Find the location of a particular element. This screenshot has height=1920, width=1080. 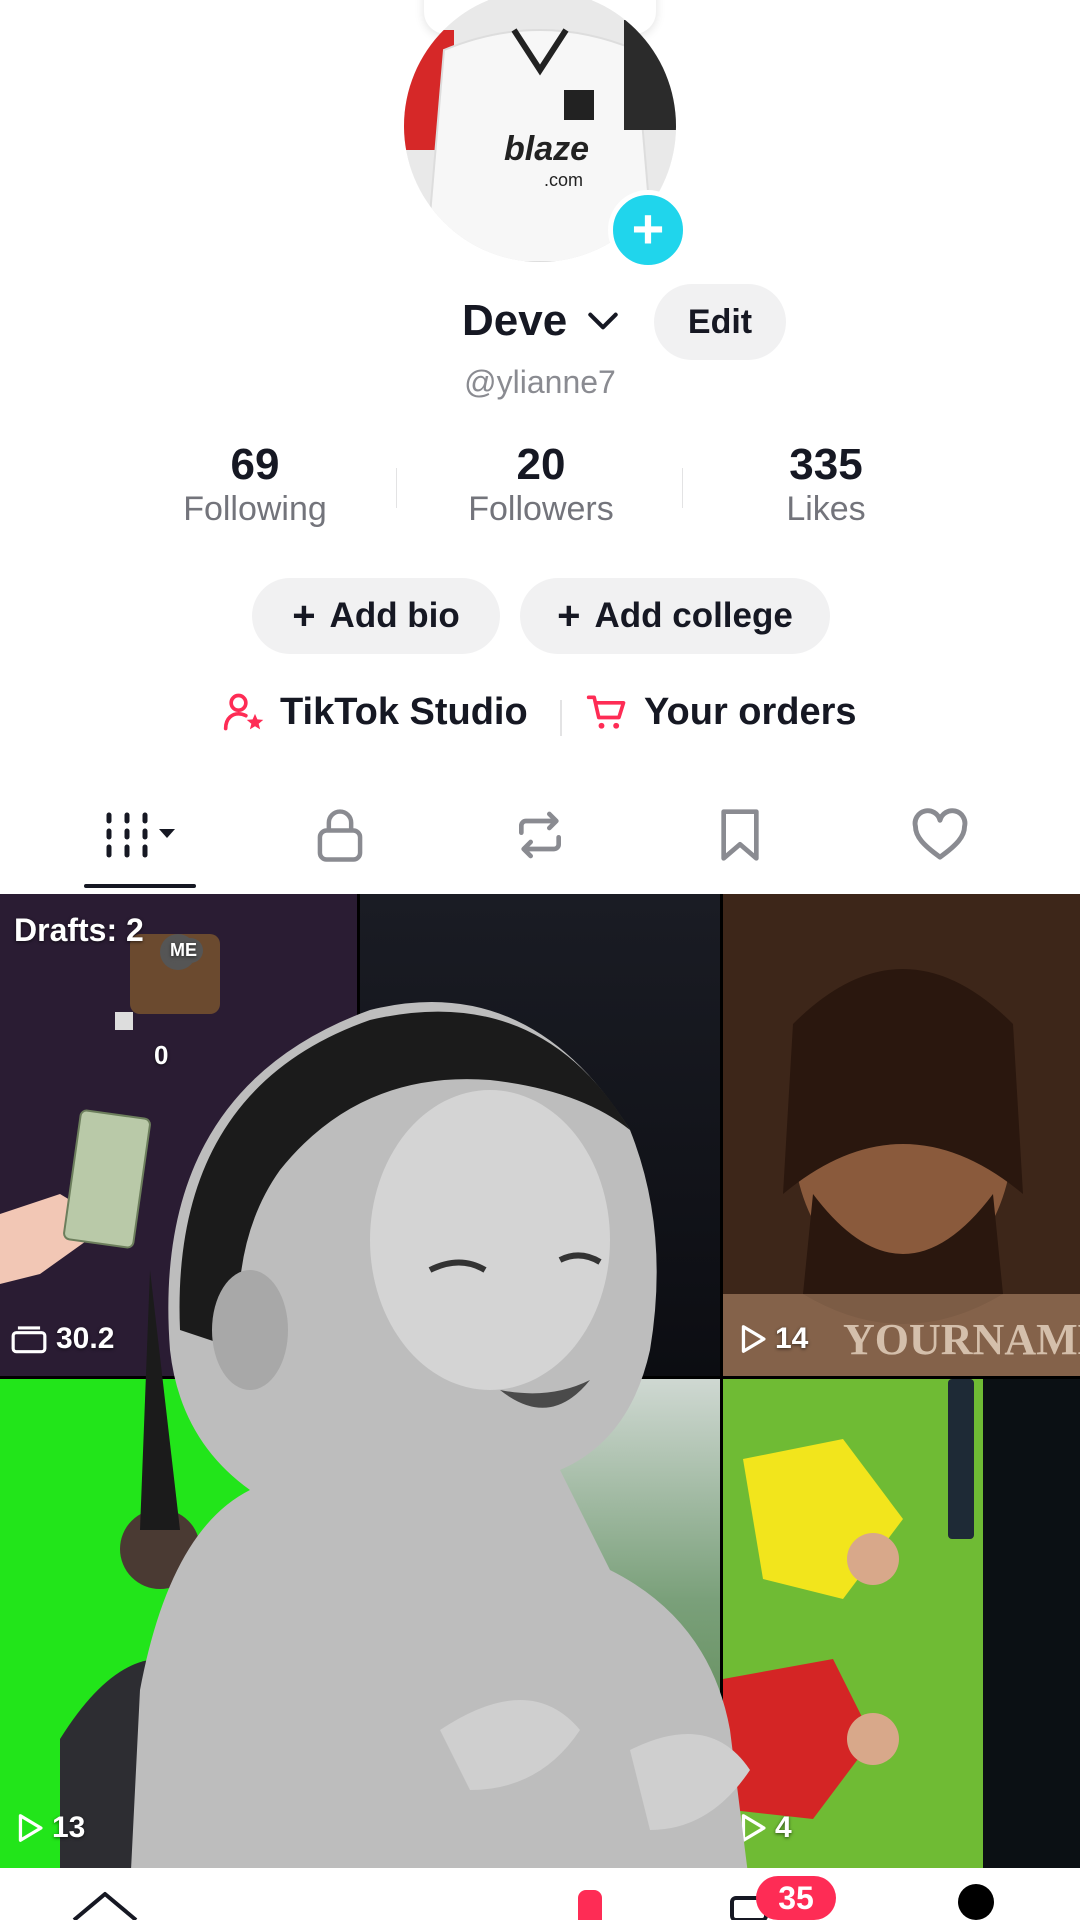

stat-value: 335 is located at coordinates (826, 464).